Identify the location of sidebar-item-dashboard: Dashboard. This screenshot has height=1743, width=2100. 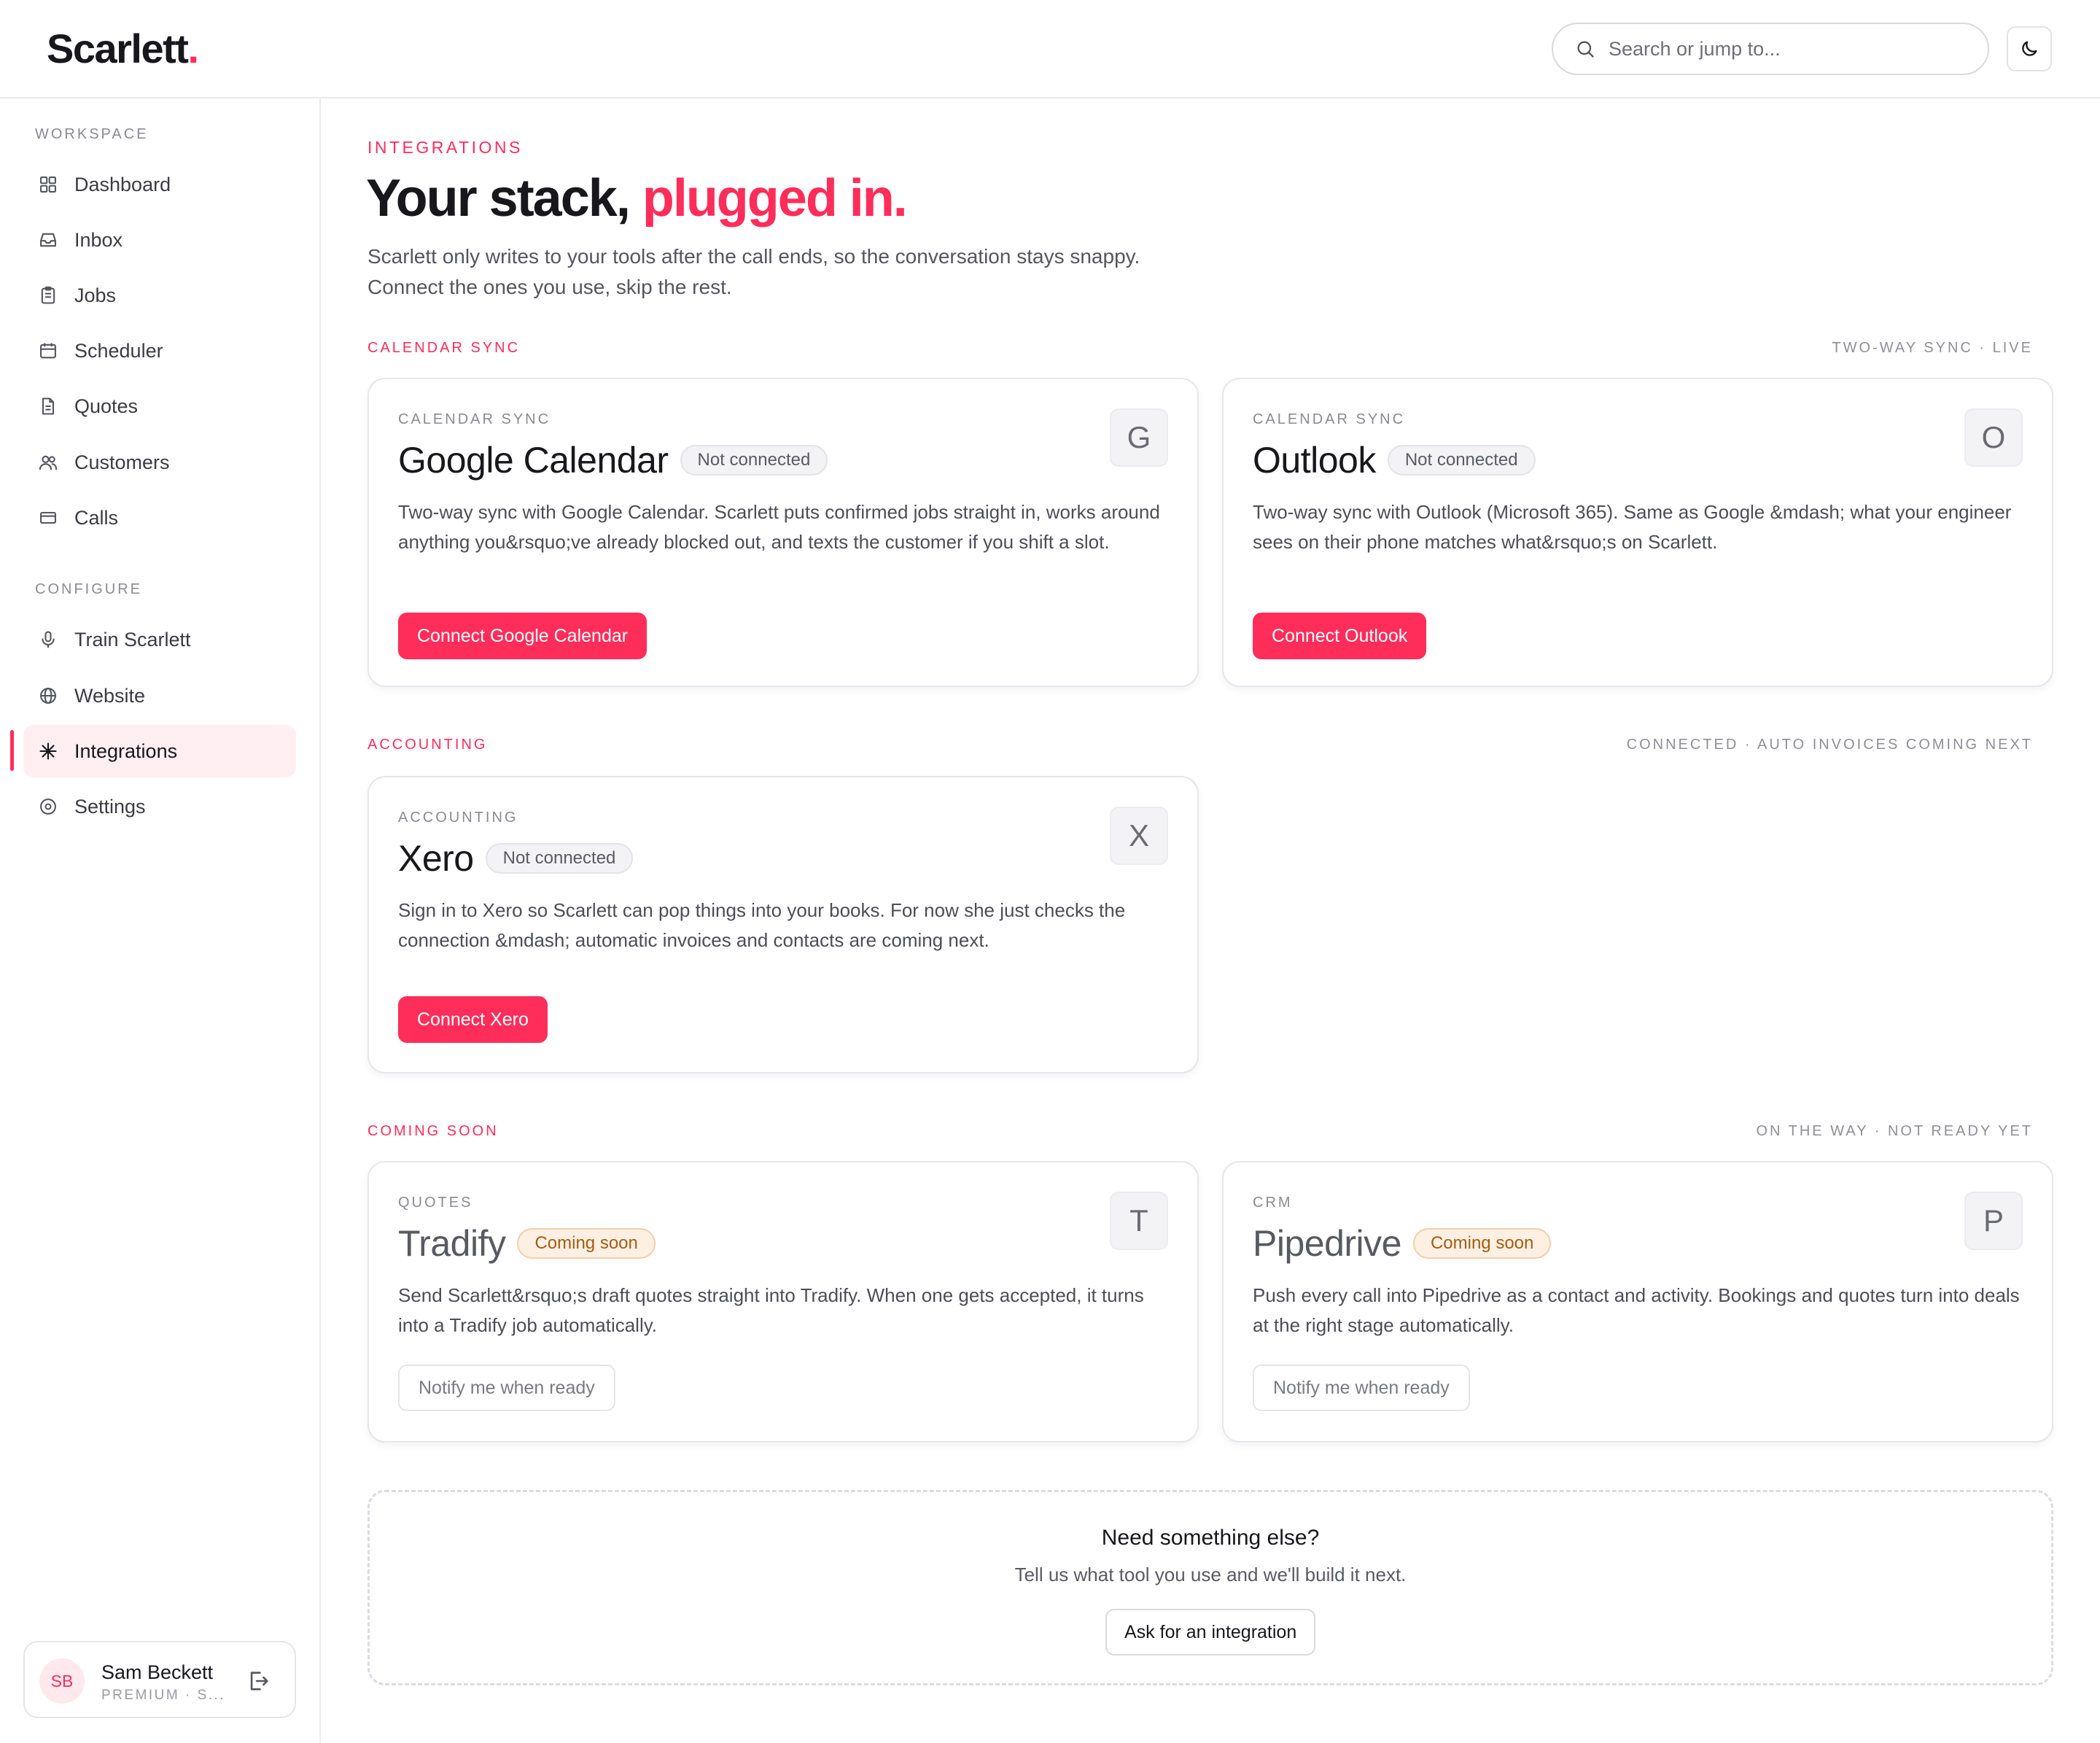
(159, 184).